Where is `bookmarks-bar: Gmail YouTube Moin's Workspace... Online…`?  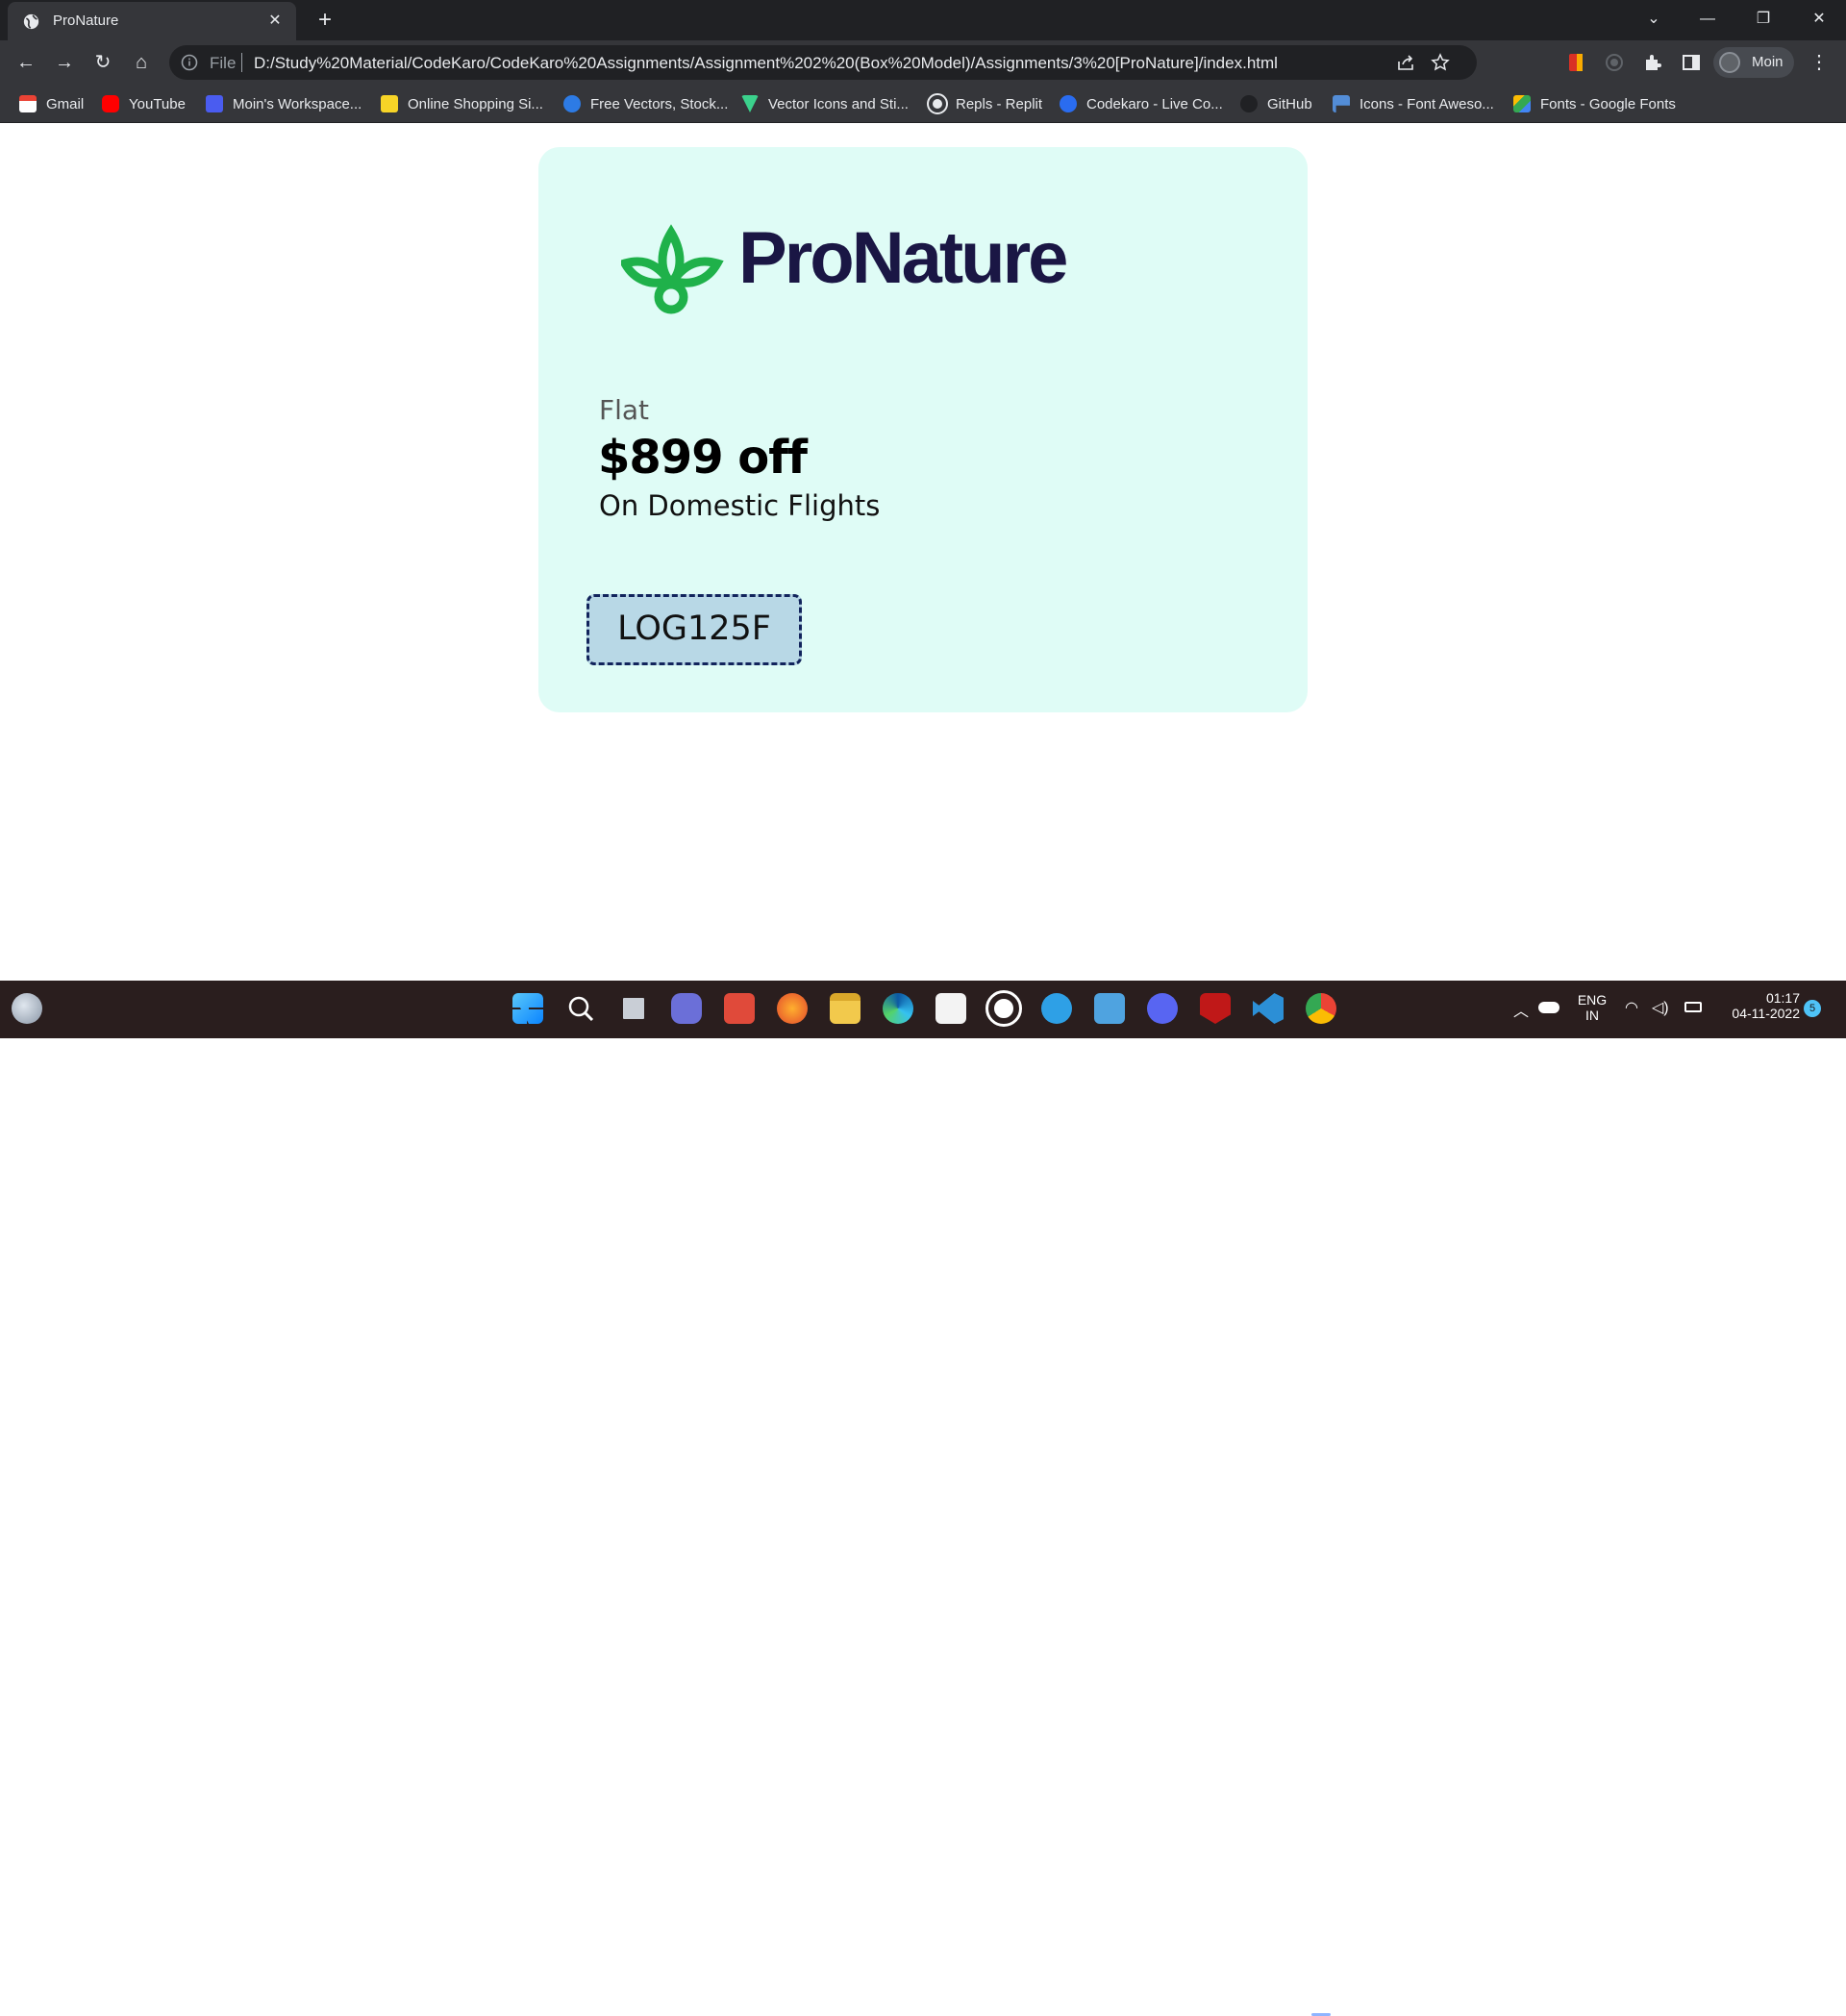 bookmarks-bar: Gmail YouTube Moin's Workspace... Online… is located at coordinates (923, 104).